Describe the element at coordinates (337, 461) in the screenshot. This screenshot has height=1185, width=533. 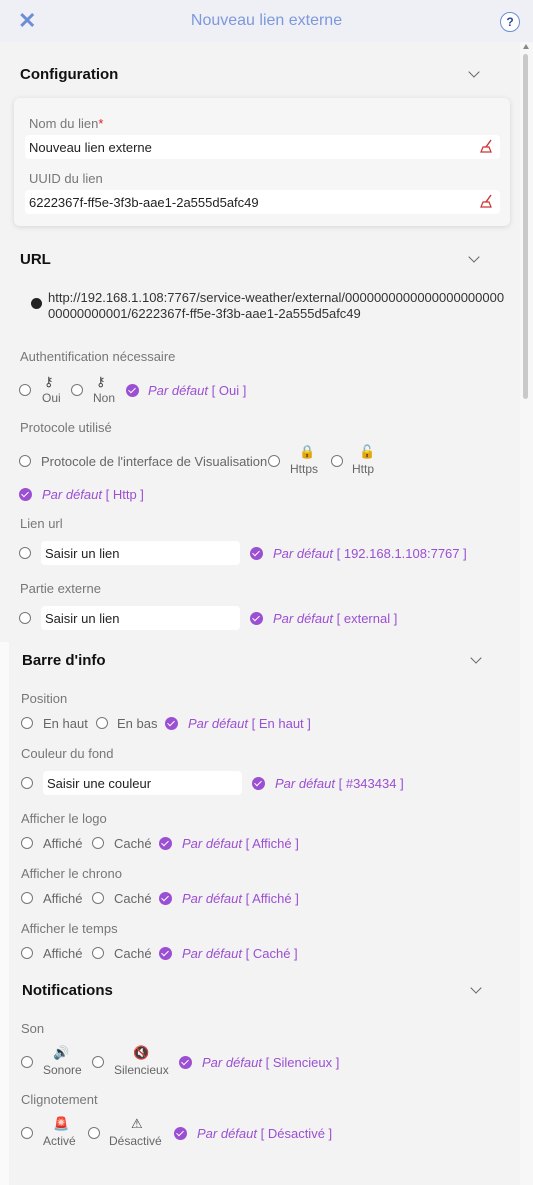
I see `protocol-http-radio` at that location.